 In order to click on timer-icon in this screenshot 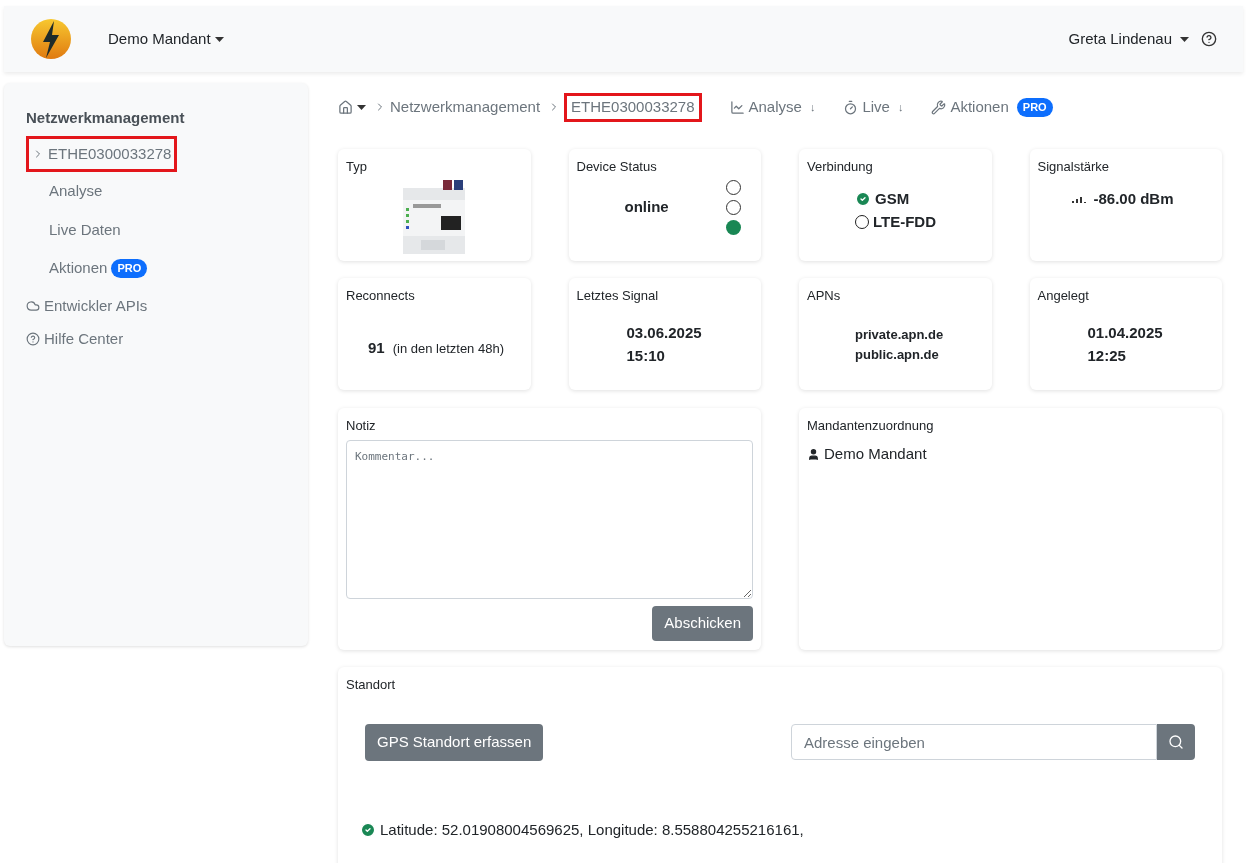, I will do `click(851, 107)`.